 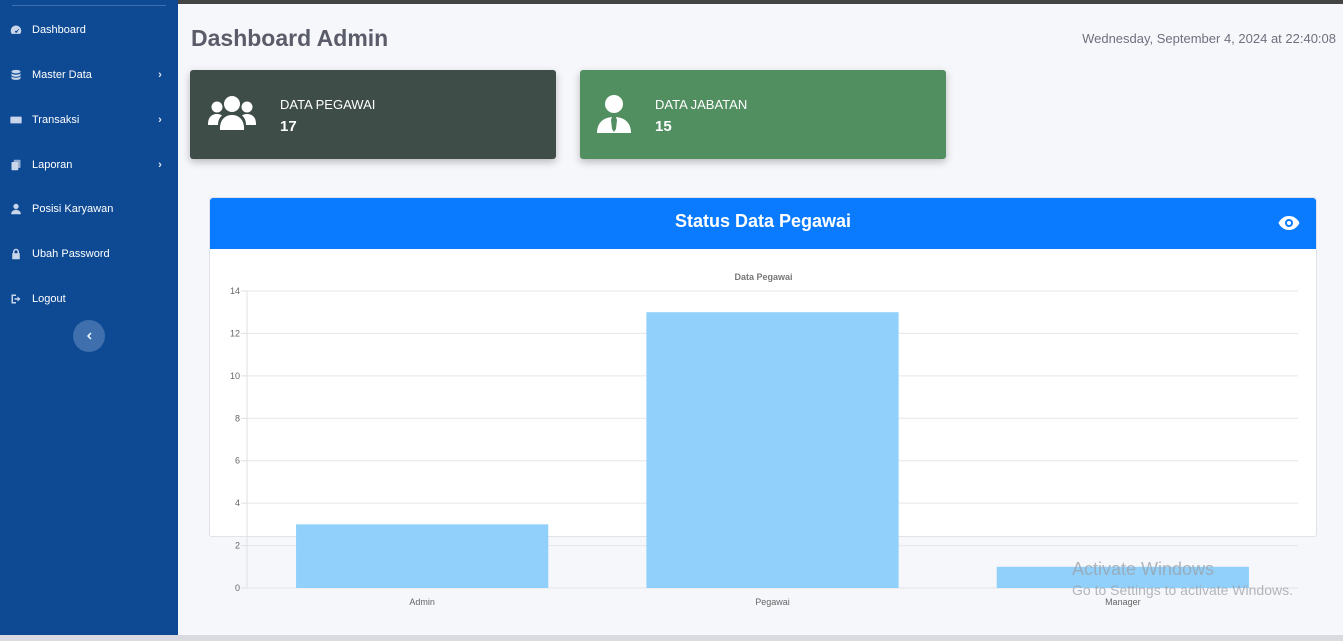 I want to click on y-tick-label: 10, so click(x=235, y=376).